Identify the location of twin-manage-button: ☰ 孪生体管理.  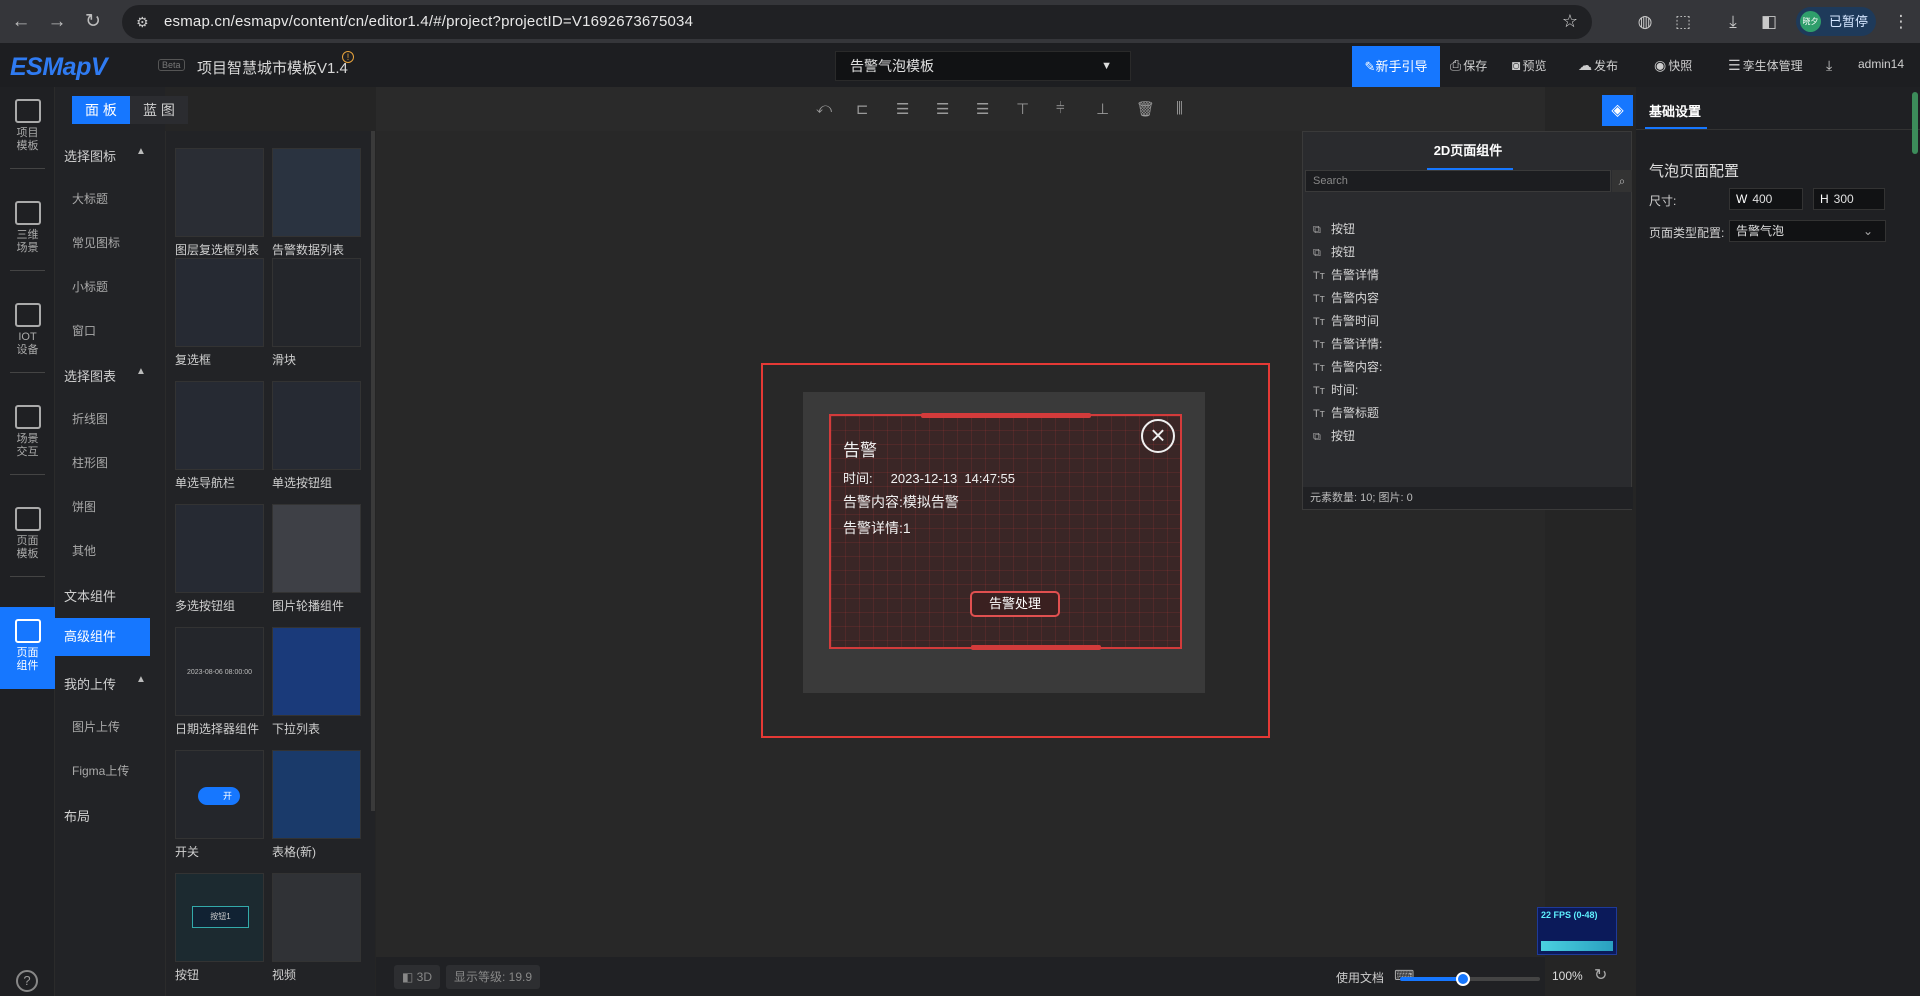
(1765, 65).